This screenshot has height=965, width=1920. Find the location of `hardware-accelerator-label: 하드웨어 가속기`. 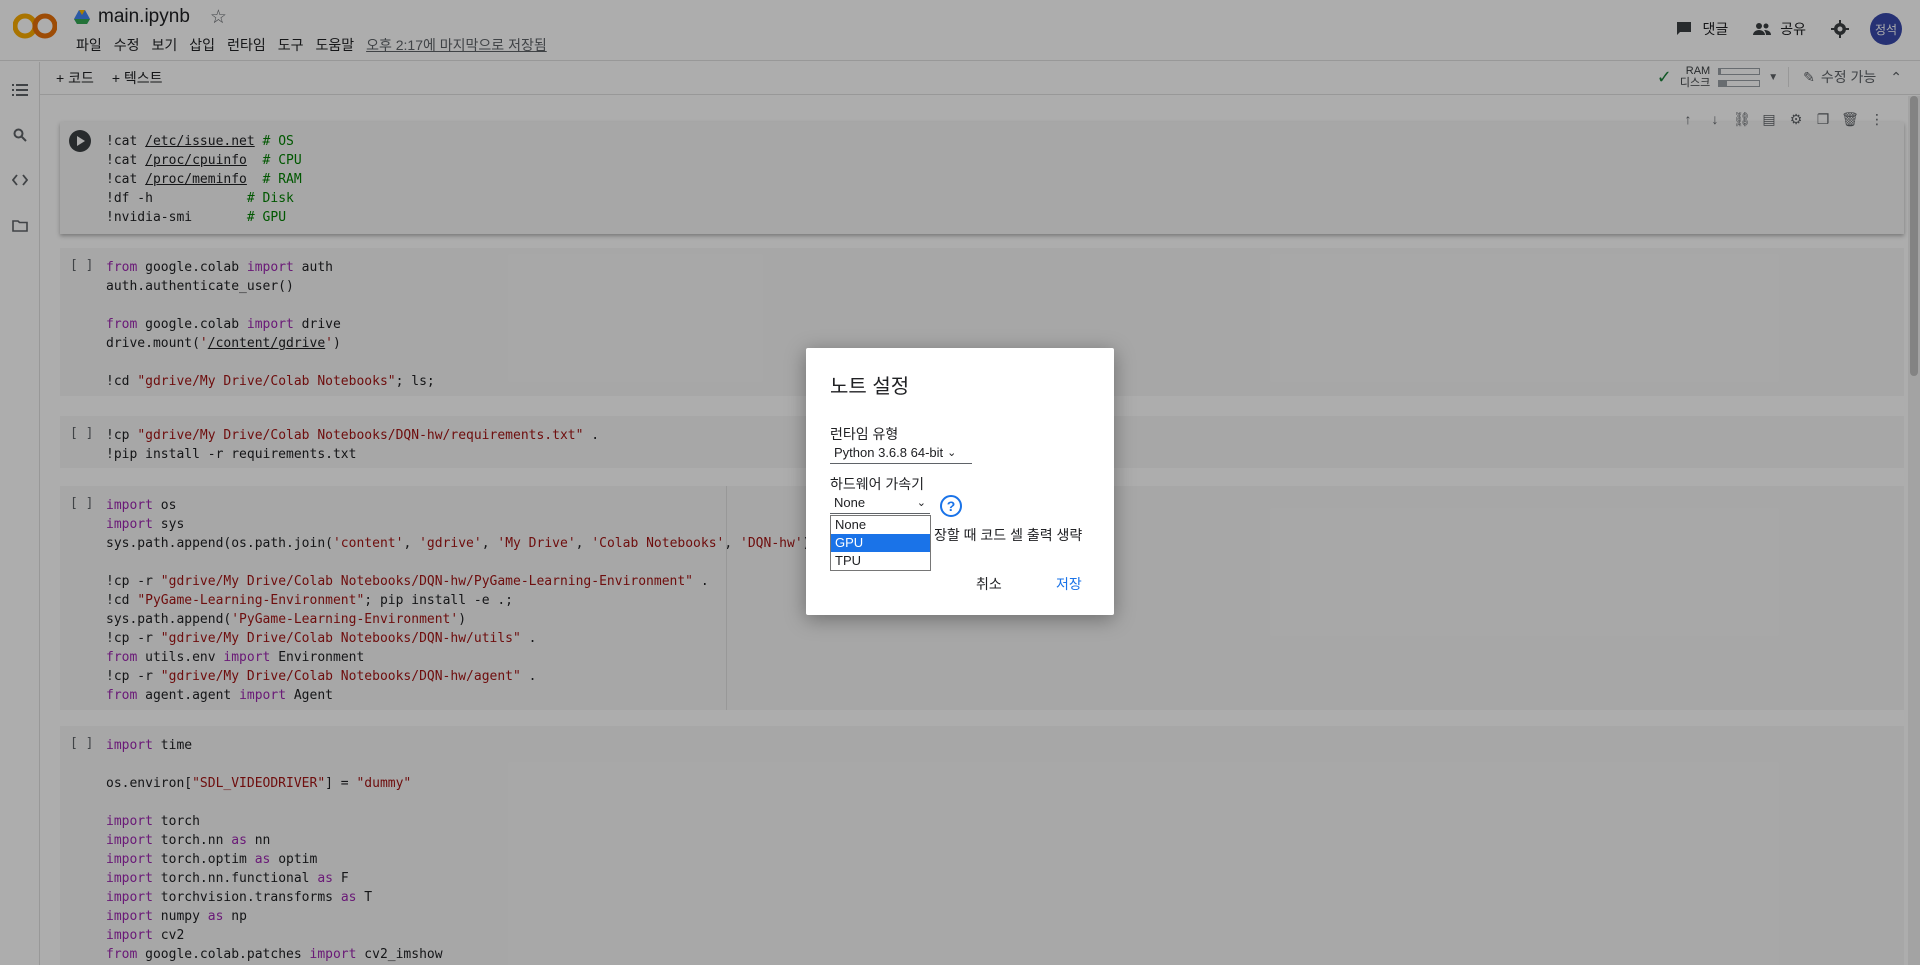

hardware-accelerator-label: 하드웨어 가속기 is located at coordinates (877, 484).